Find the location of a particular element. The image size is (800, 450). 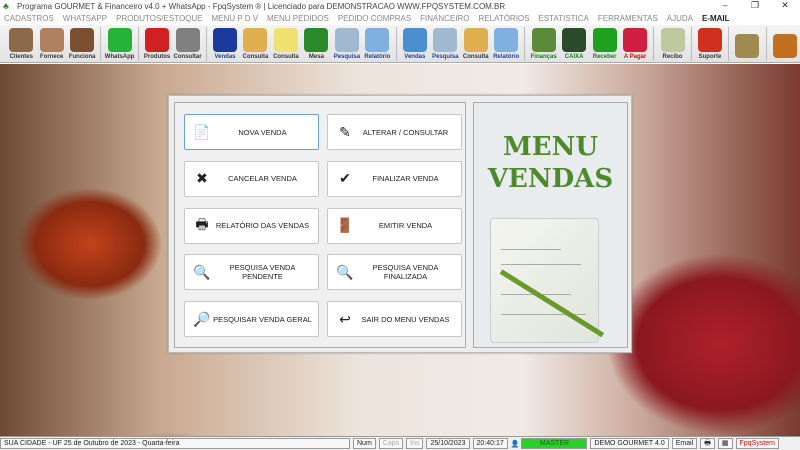

menu-item: MENU PEDIDOS is located at coordinates (298, 18).